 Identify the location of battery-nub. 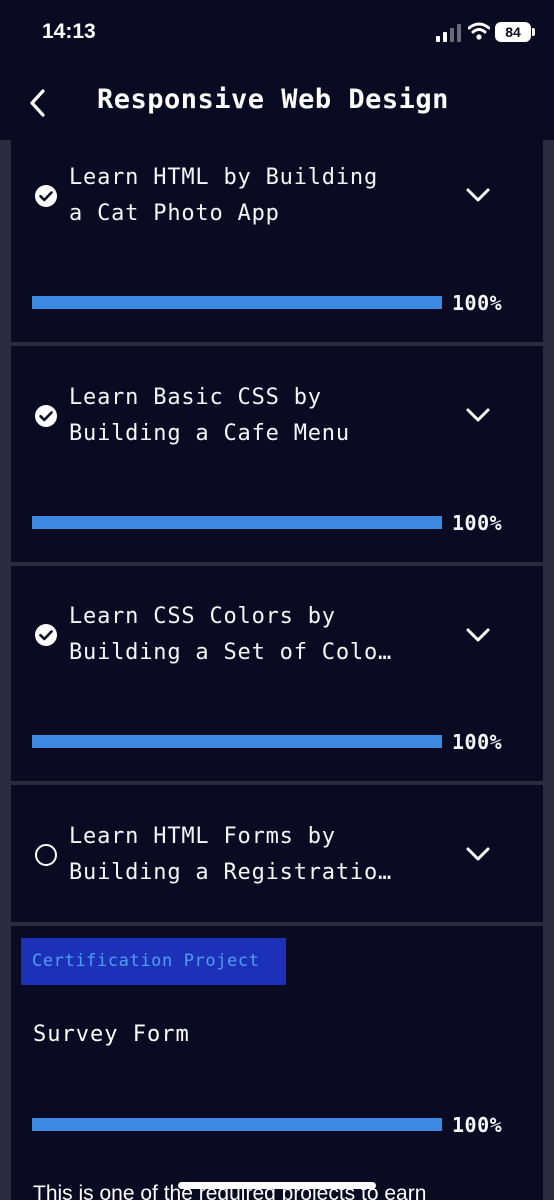
(533, 32).